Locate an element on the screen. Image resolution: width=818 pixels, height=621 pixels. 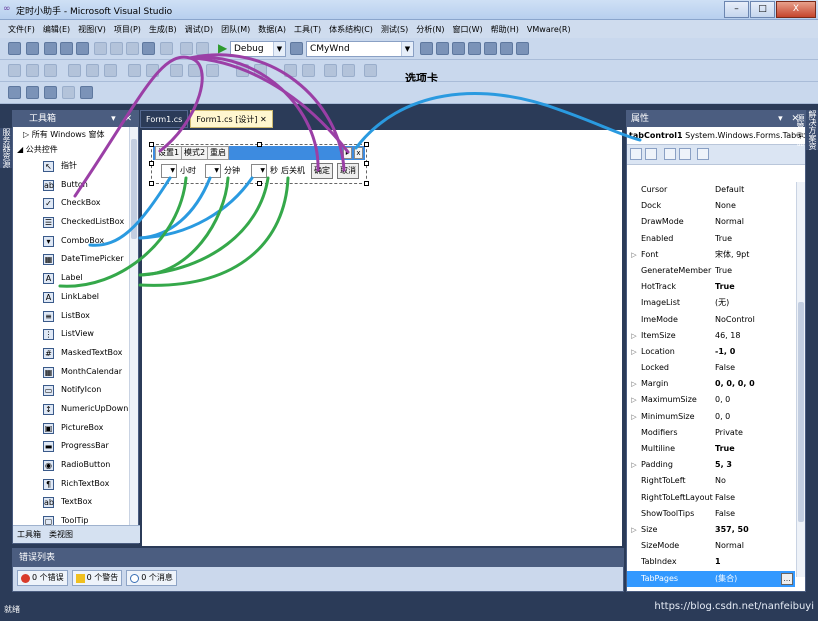
property-row-righttoleft: RightToLeft No is located at coordinates (711, 481).